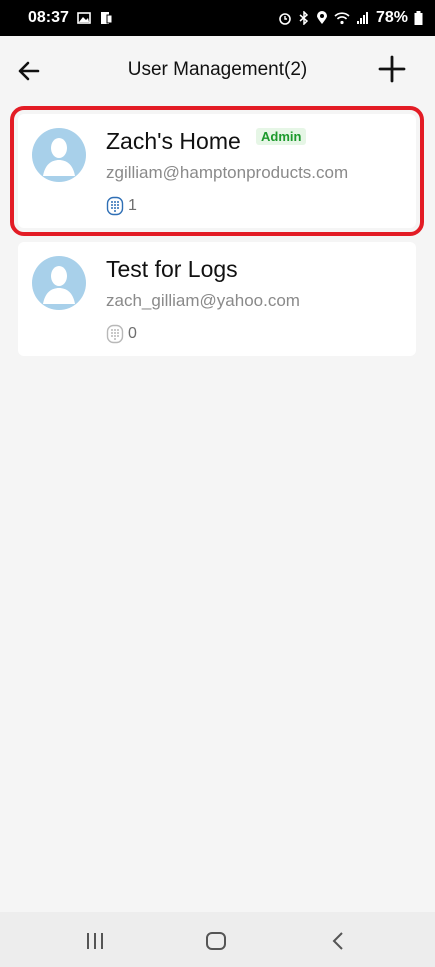  What do you see at coordinates (285, 19) in the screenshot?
I see `alarm-icon` at bounding box center [285, 19].